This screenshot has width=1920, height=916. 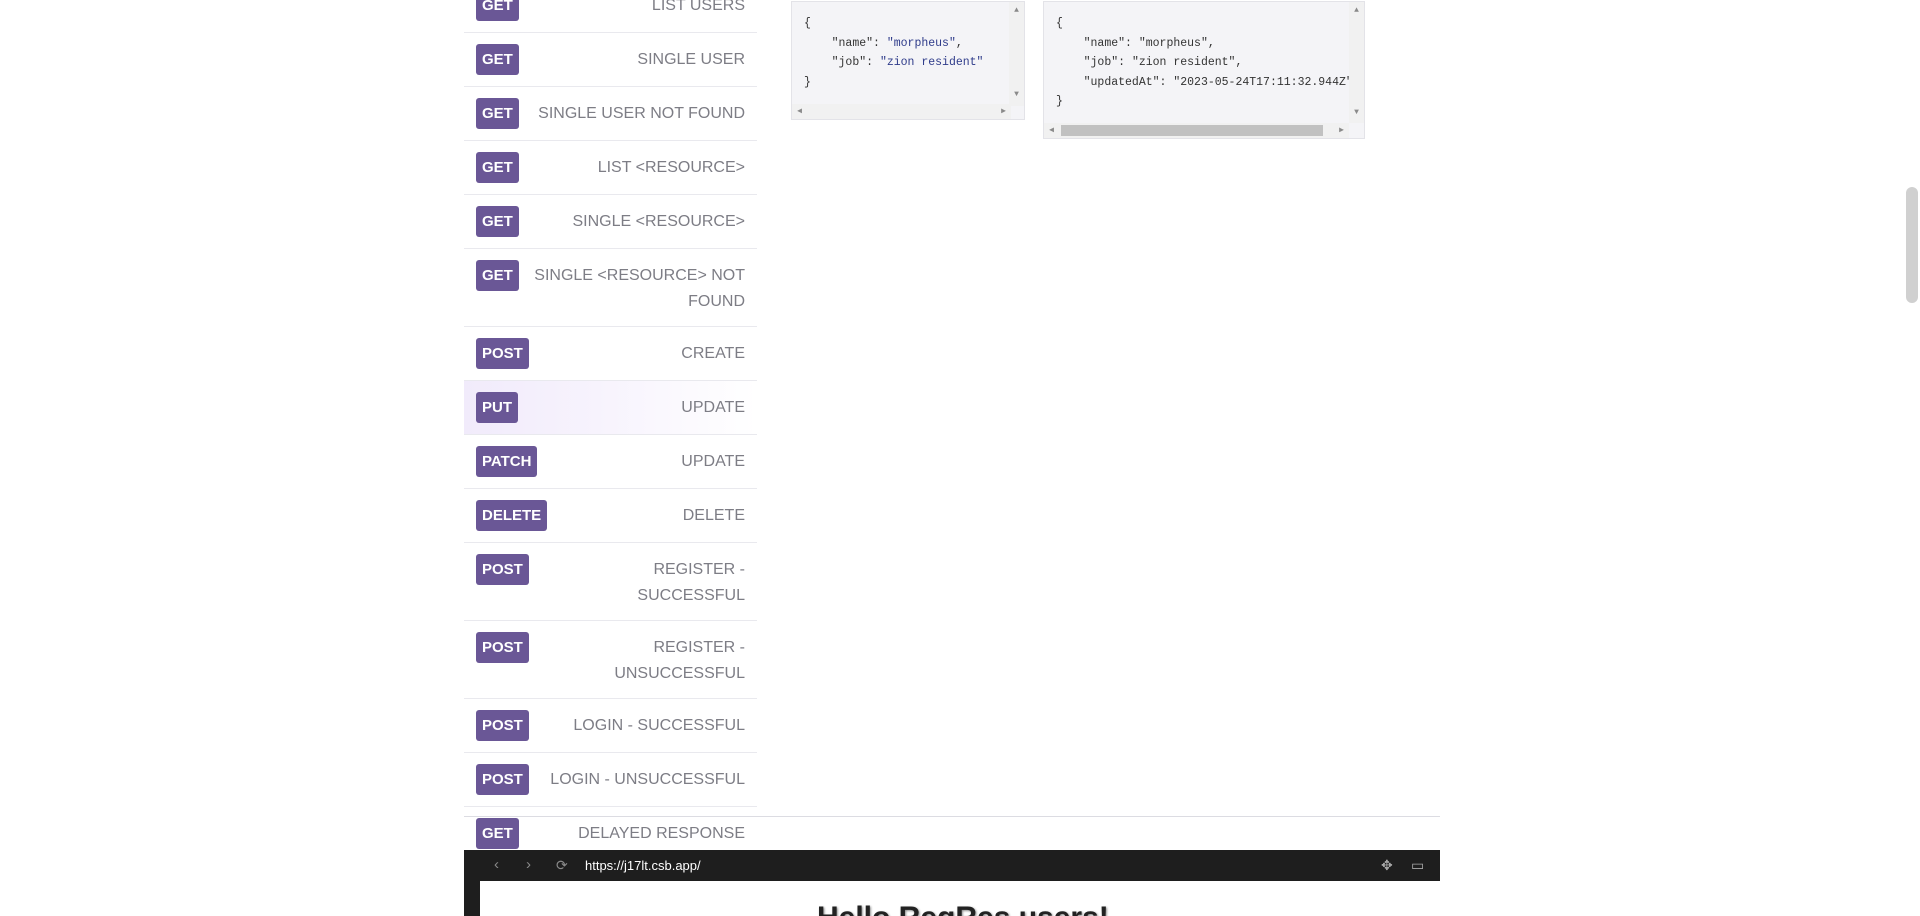 I want to click on section-divider, so click(x=952, y=816).